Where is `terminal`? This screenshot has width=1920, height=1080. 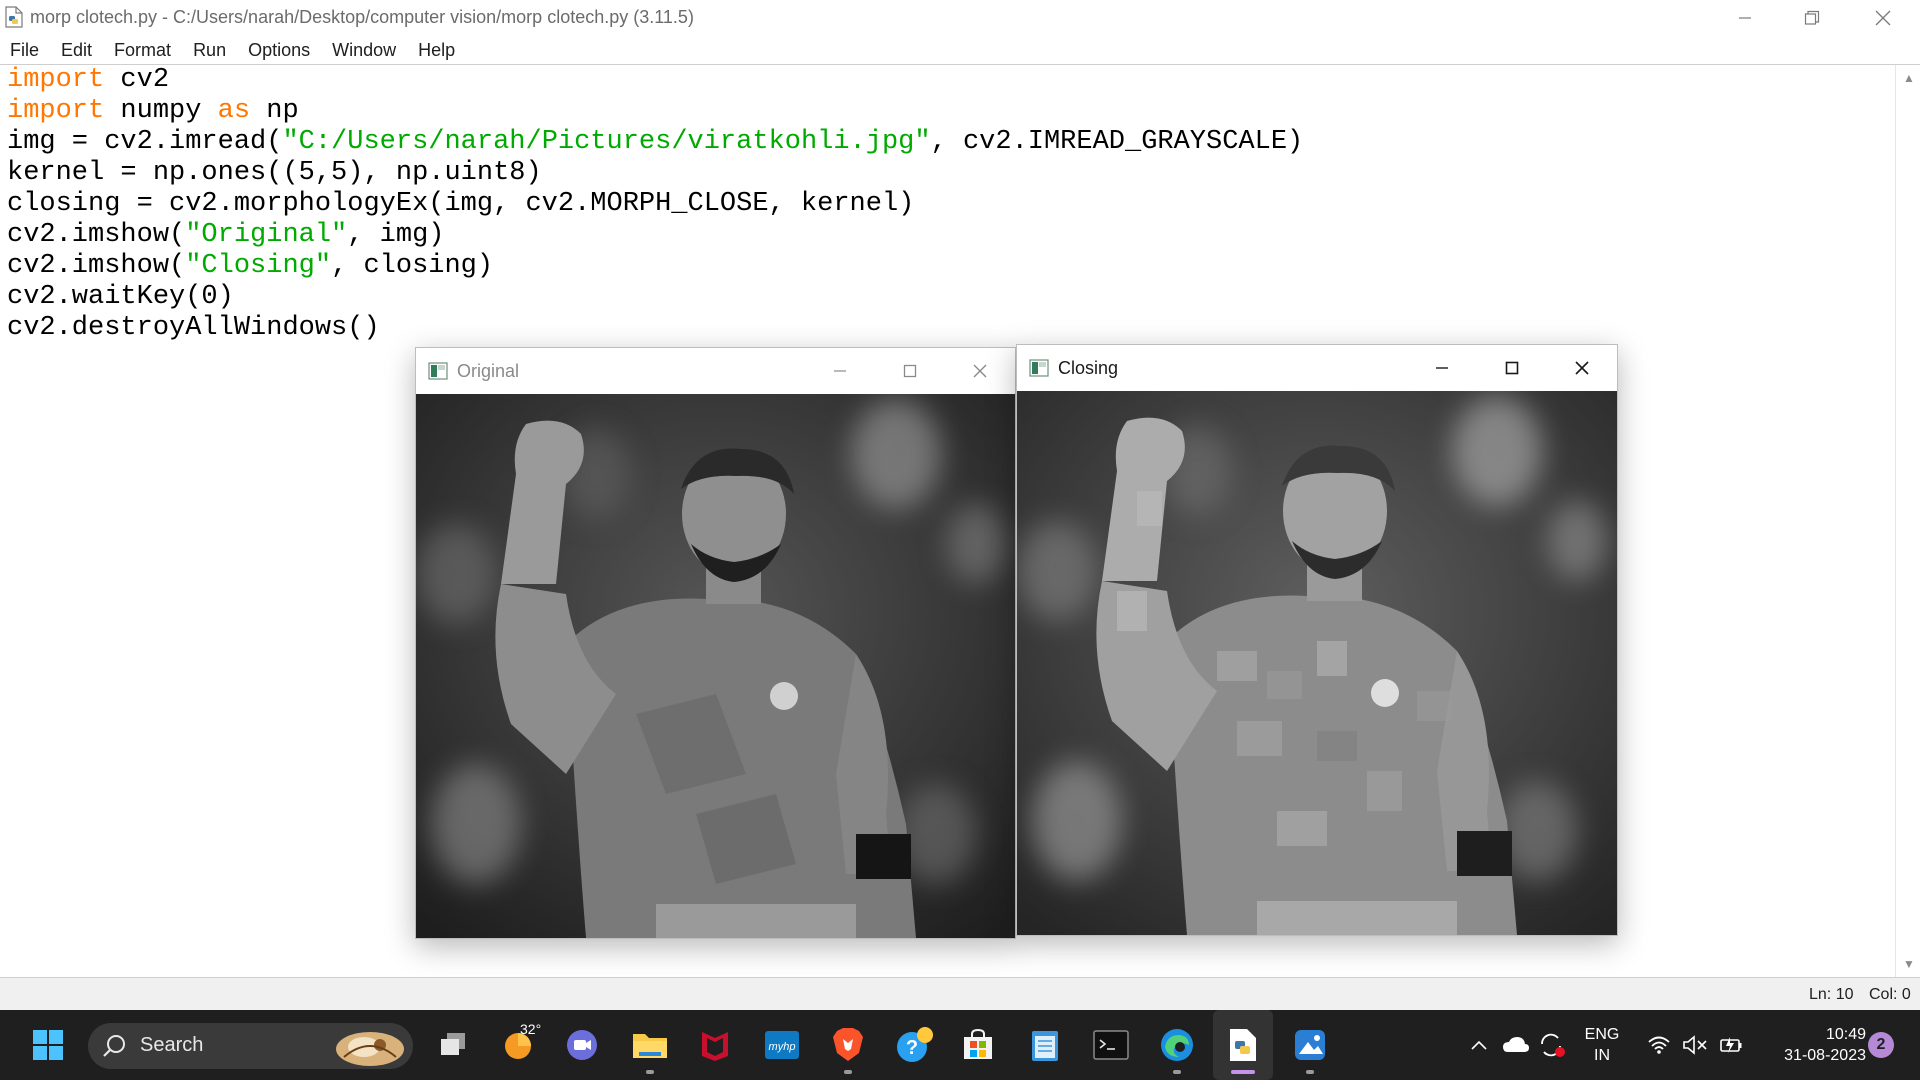 terminal is located at coordinates (1111, 1045).